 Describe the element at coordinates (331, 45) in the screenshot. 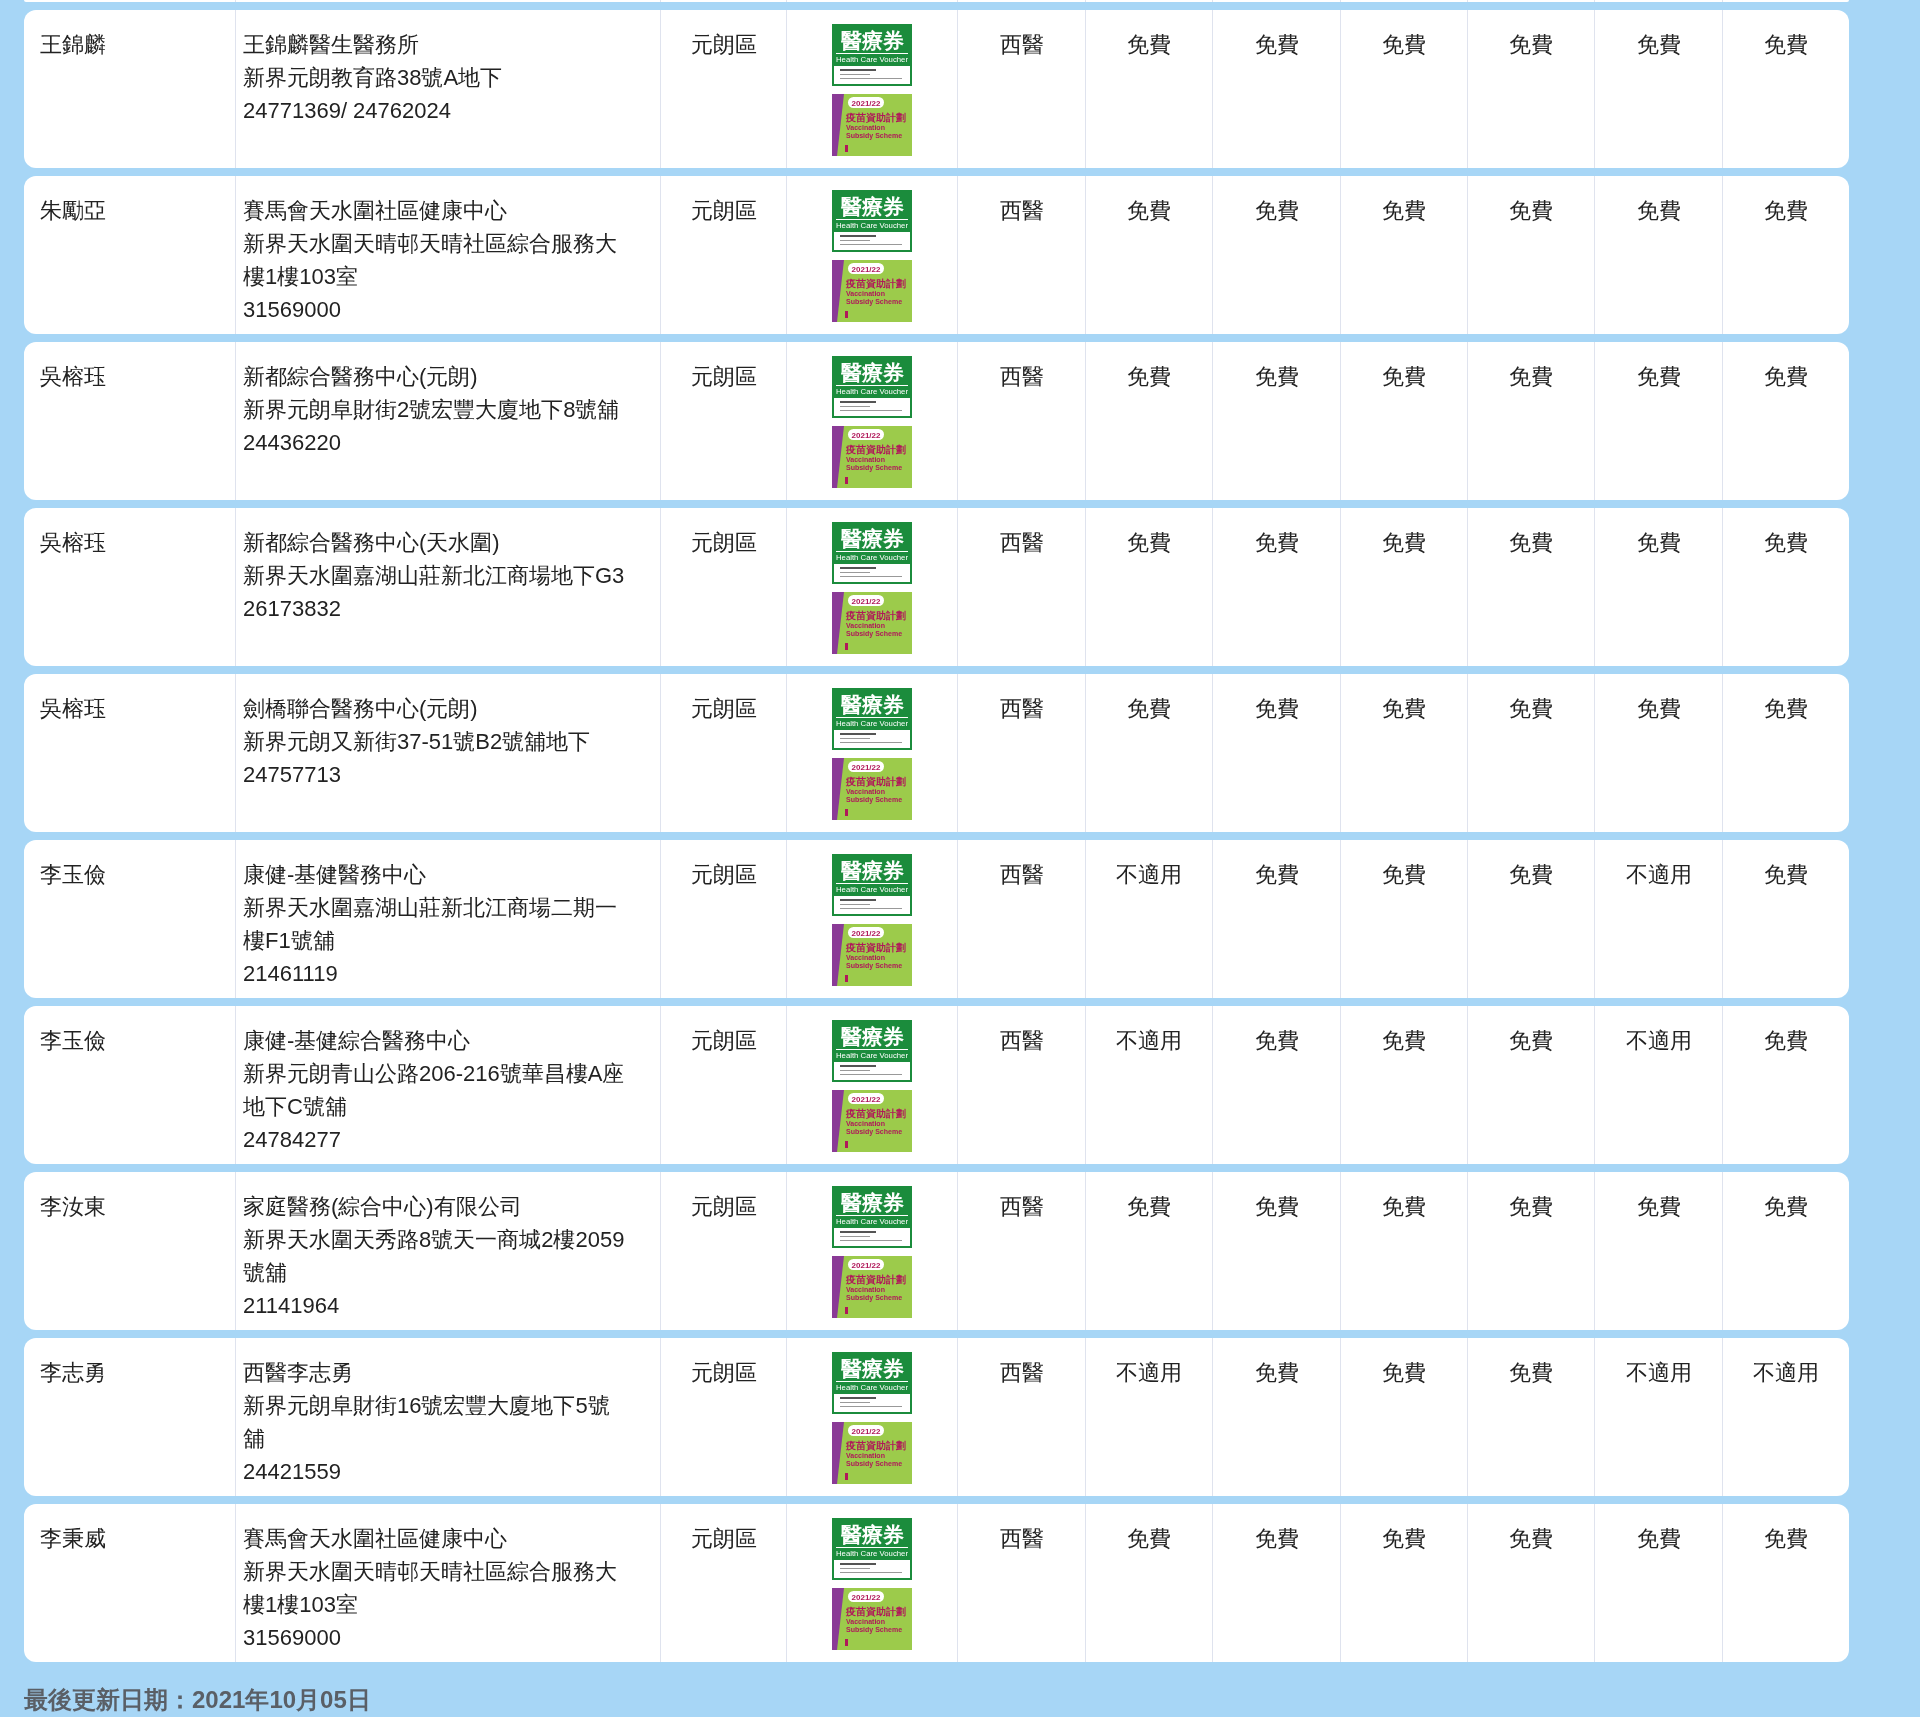

I see `clinic-name: 王錦麟醫生醫務所` at that location.